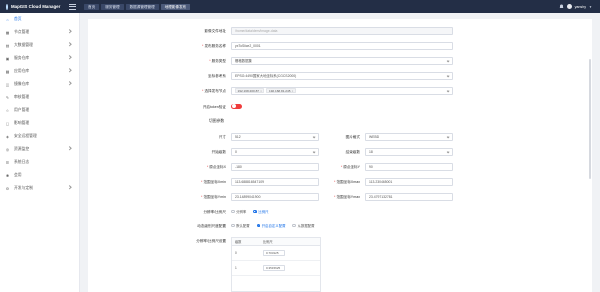  Describe the element at coordinates (590, 7) in the screenshot. I see `chevron-down-icon: ▼` at that location.